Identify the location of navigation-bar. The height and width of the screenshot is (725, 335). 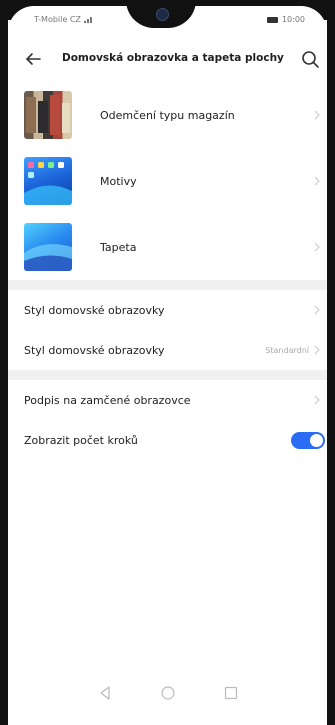
(167, 694).